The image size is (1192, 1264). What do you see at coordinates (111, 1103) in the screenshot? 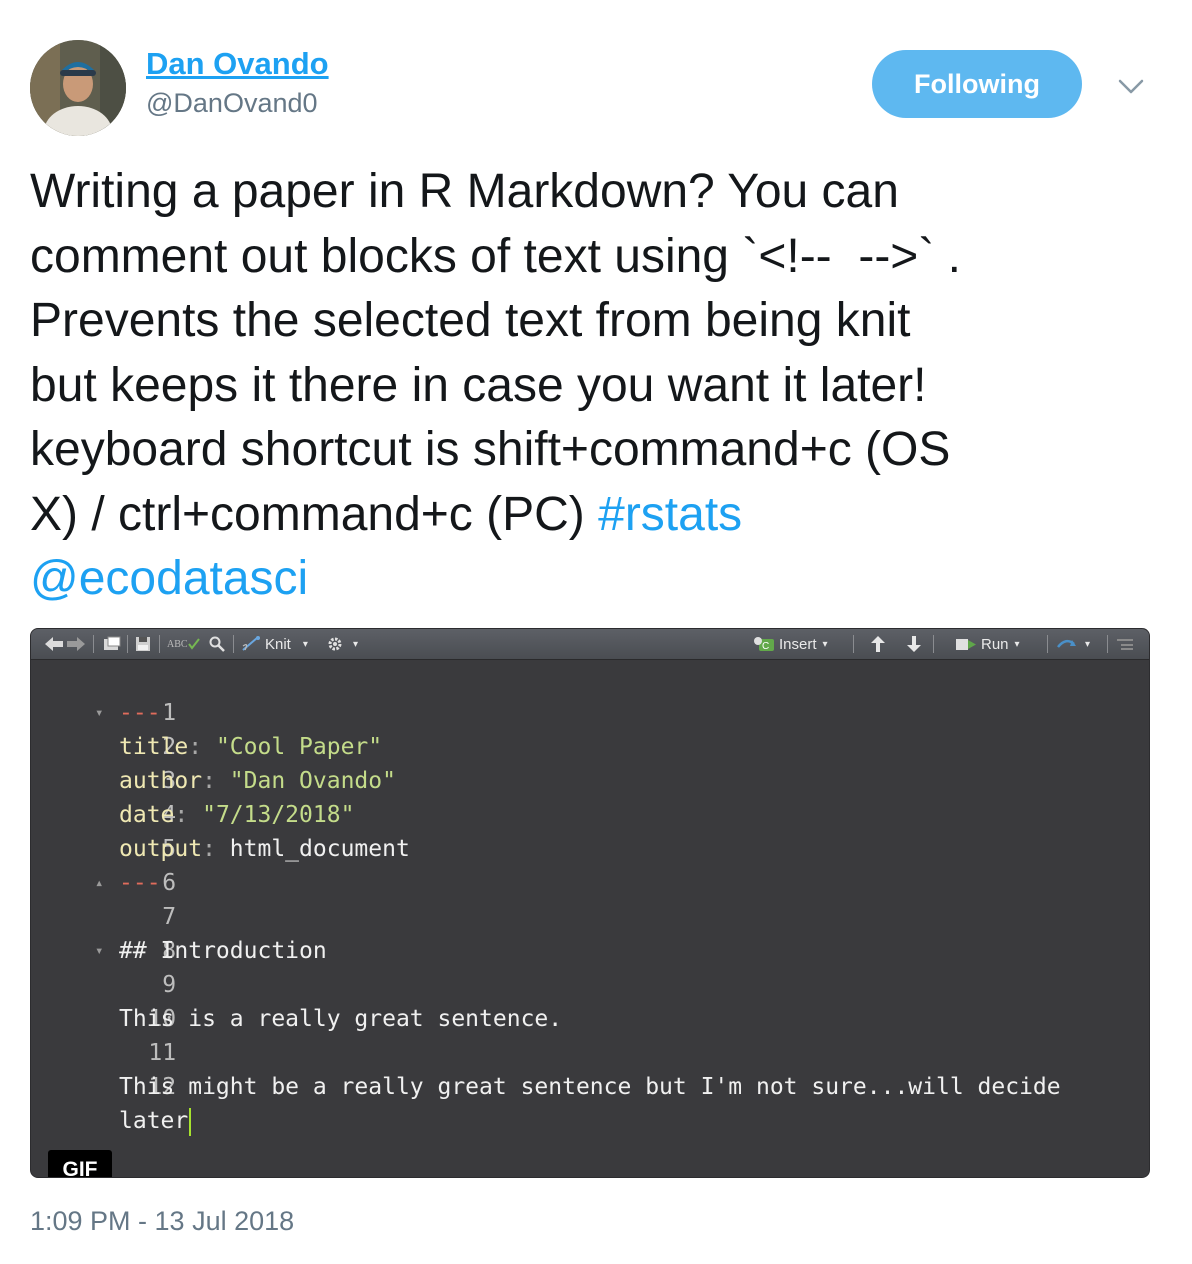
I see `code-line-12-wrap: later` at bounding box center [111, 1103].